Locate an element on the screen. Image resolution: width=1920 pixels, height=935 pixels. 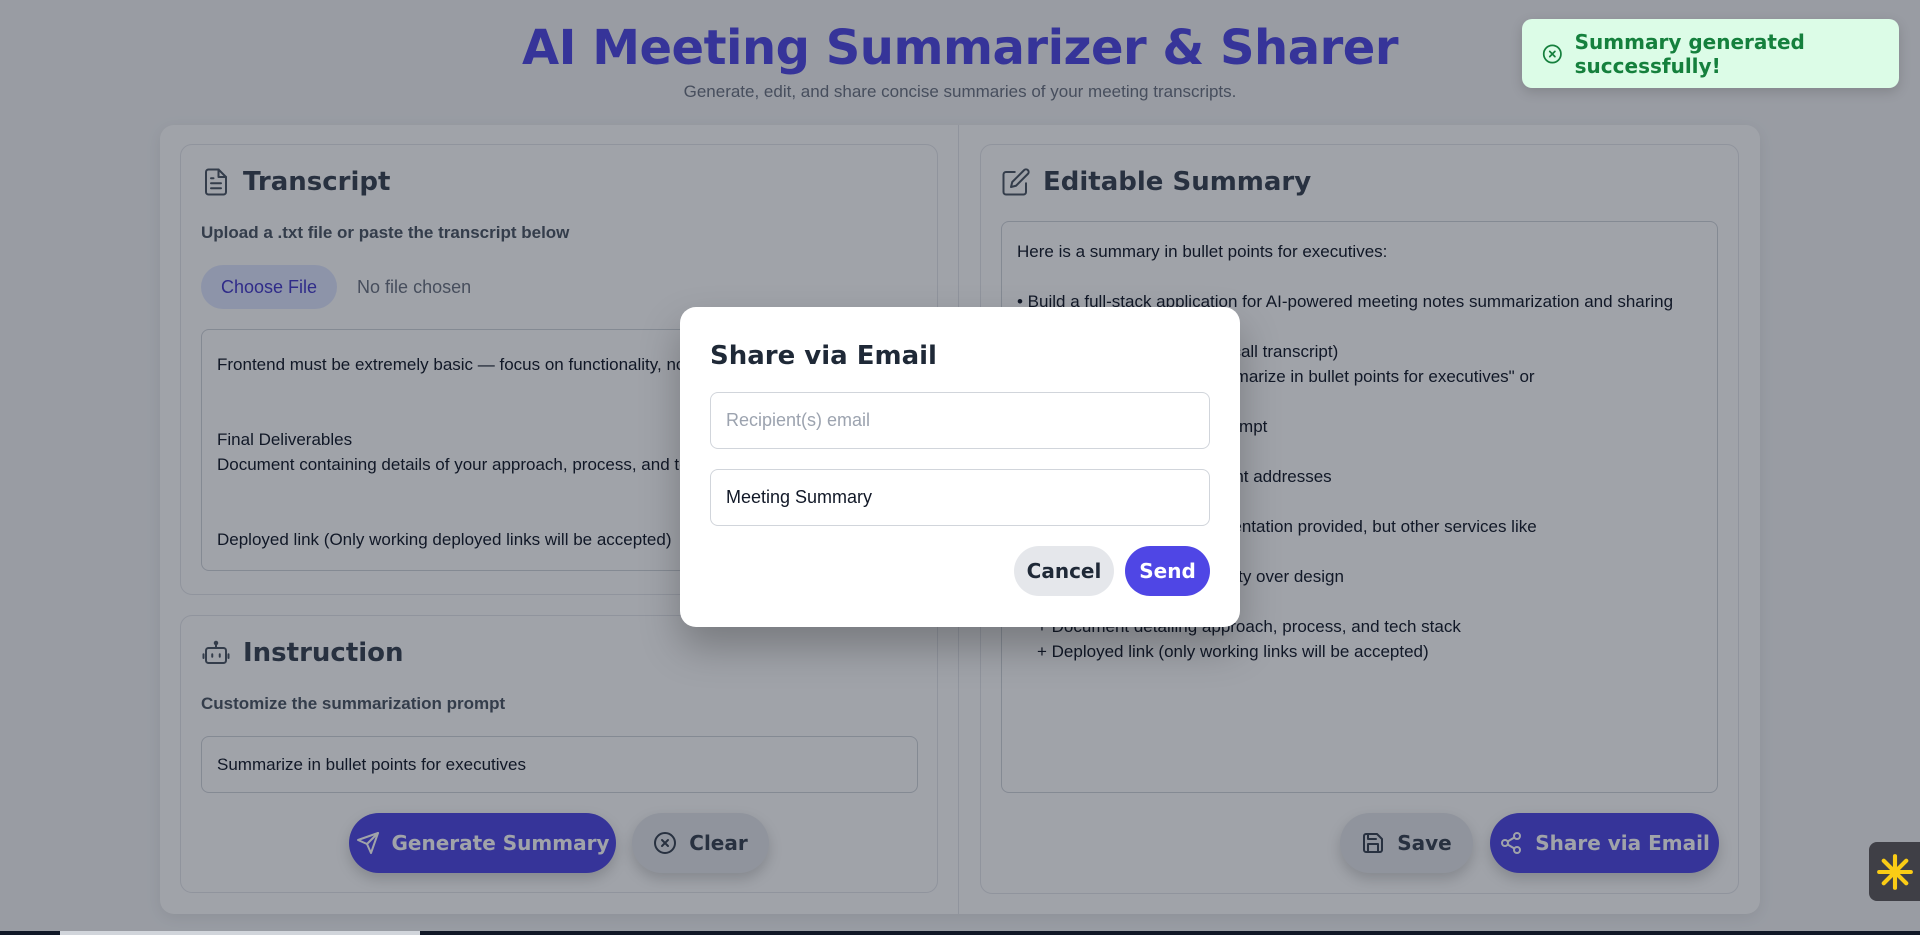
assistant-widget is located at coordinates (1894, 871).